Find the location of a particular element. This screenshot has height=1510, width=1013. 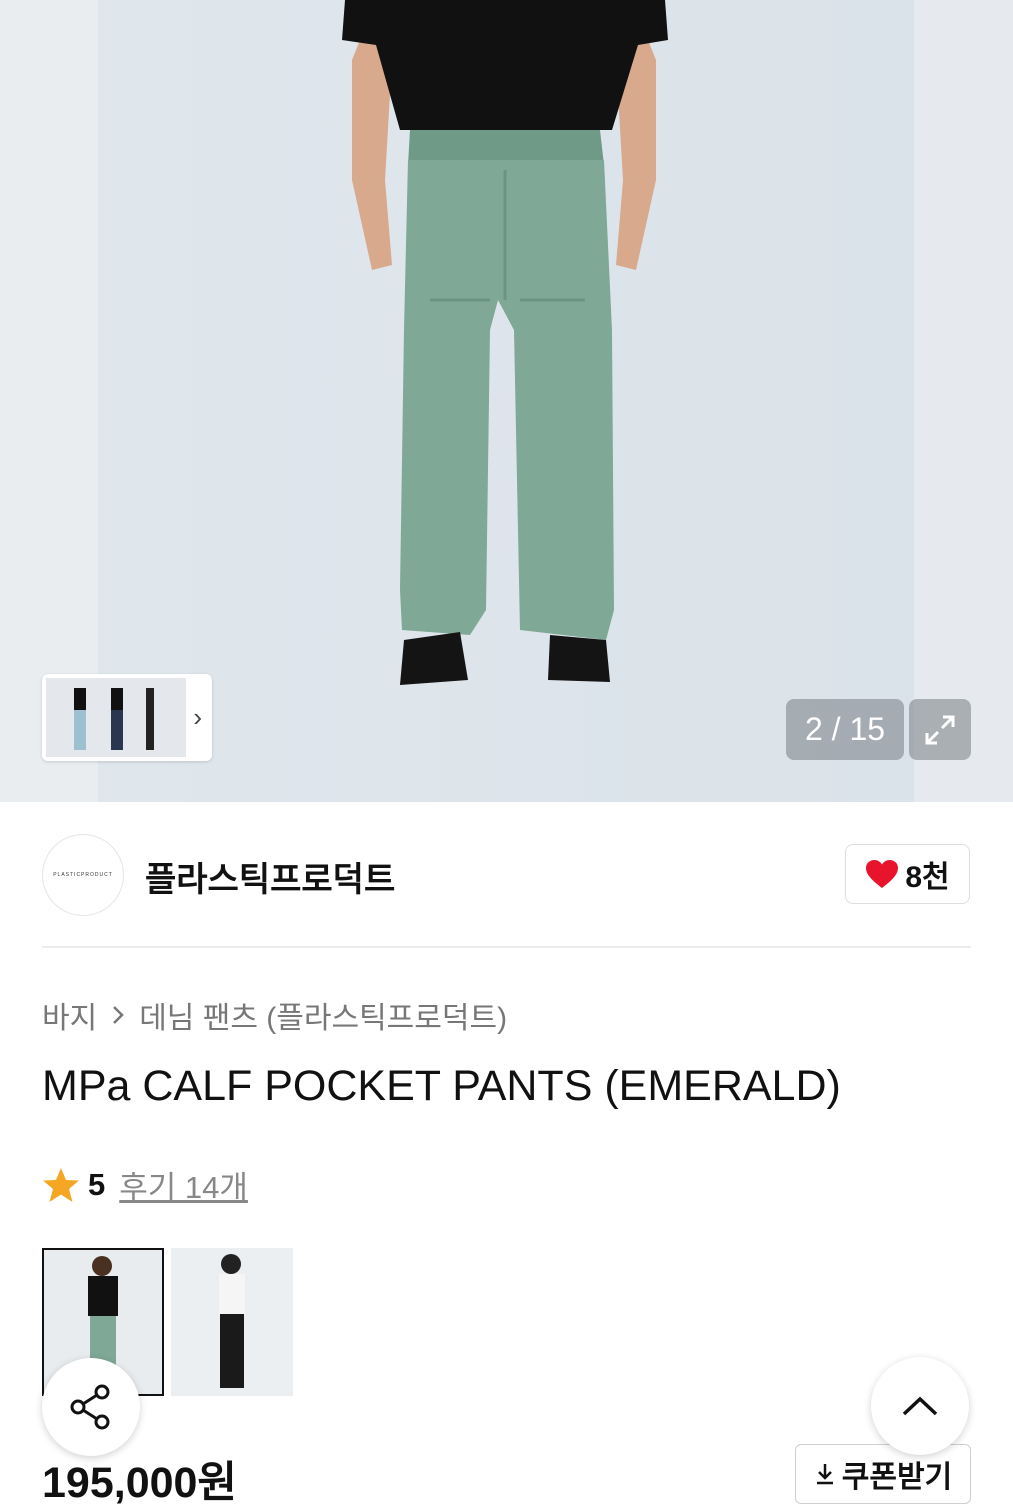

thumbnail-images is located at coordinates (116, 717).